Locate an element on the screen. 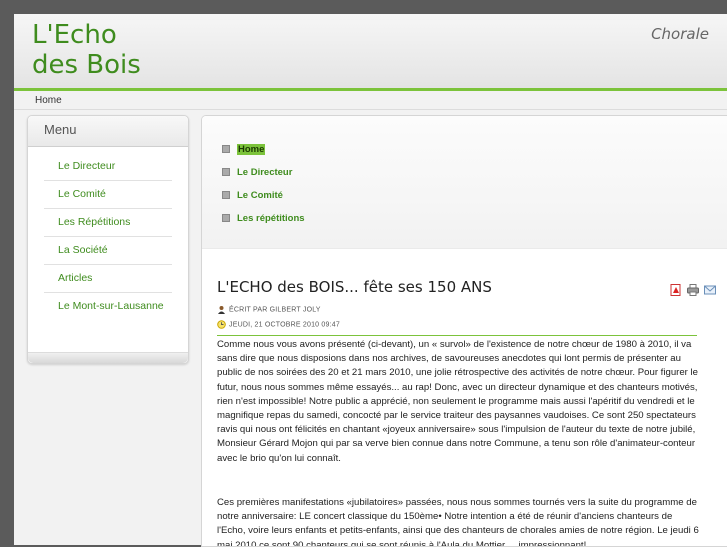 Image resolution: width=727 pixels, height=547 pixels. date-text: JEUDI, 21 OCTOBRE 2010 09:47 is located at coordinates (284, 325).